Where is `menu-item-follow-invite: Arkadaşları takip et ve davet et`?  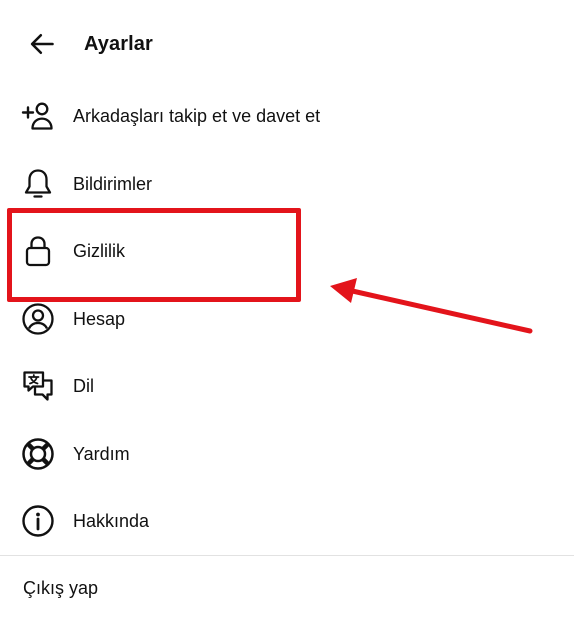
menu-item-follow-invite: Arkadaşları takip et ve davet et is located at coordinates (287, 116).